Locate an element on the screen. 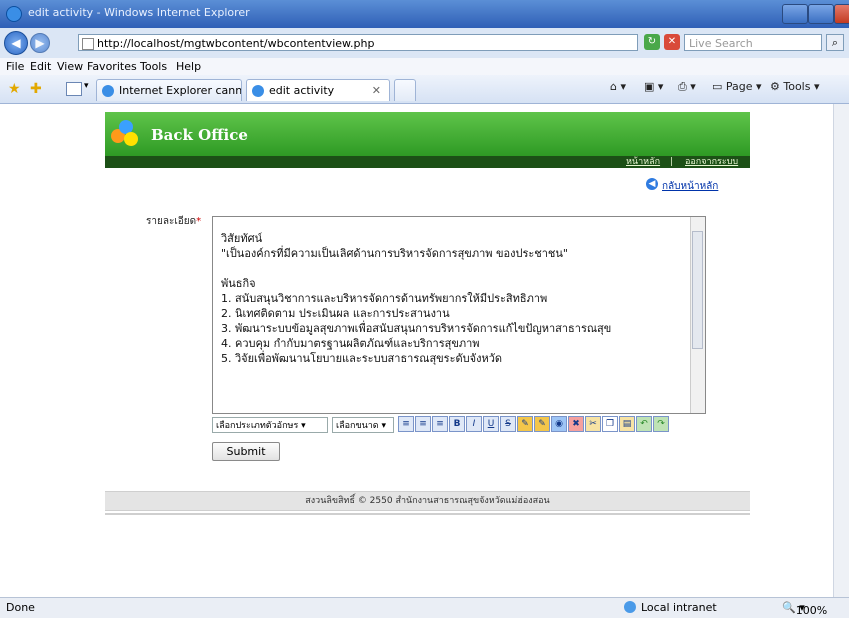 This screenshot has height=618, width=849. undo-icon: ↶ is located at coordinates (644, 424).